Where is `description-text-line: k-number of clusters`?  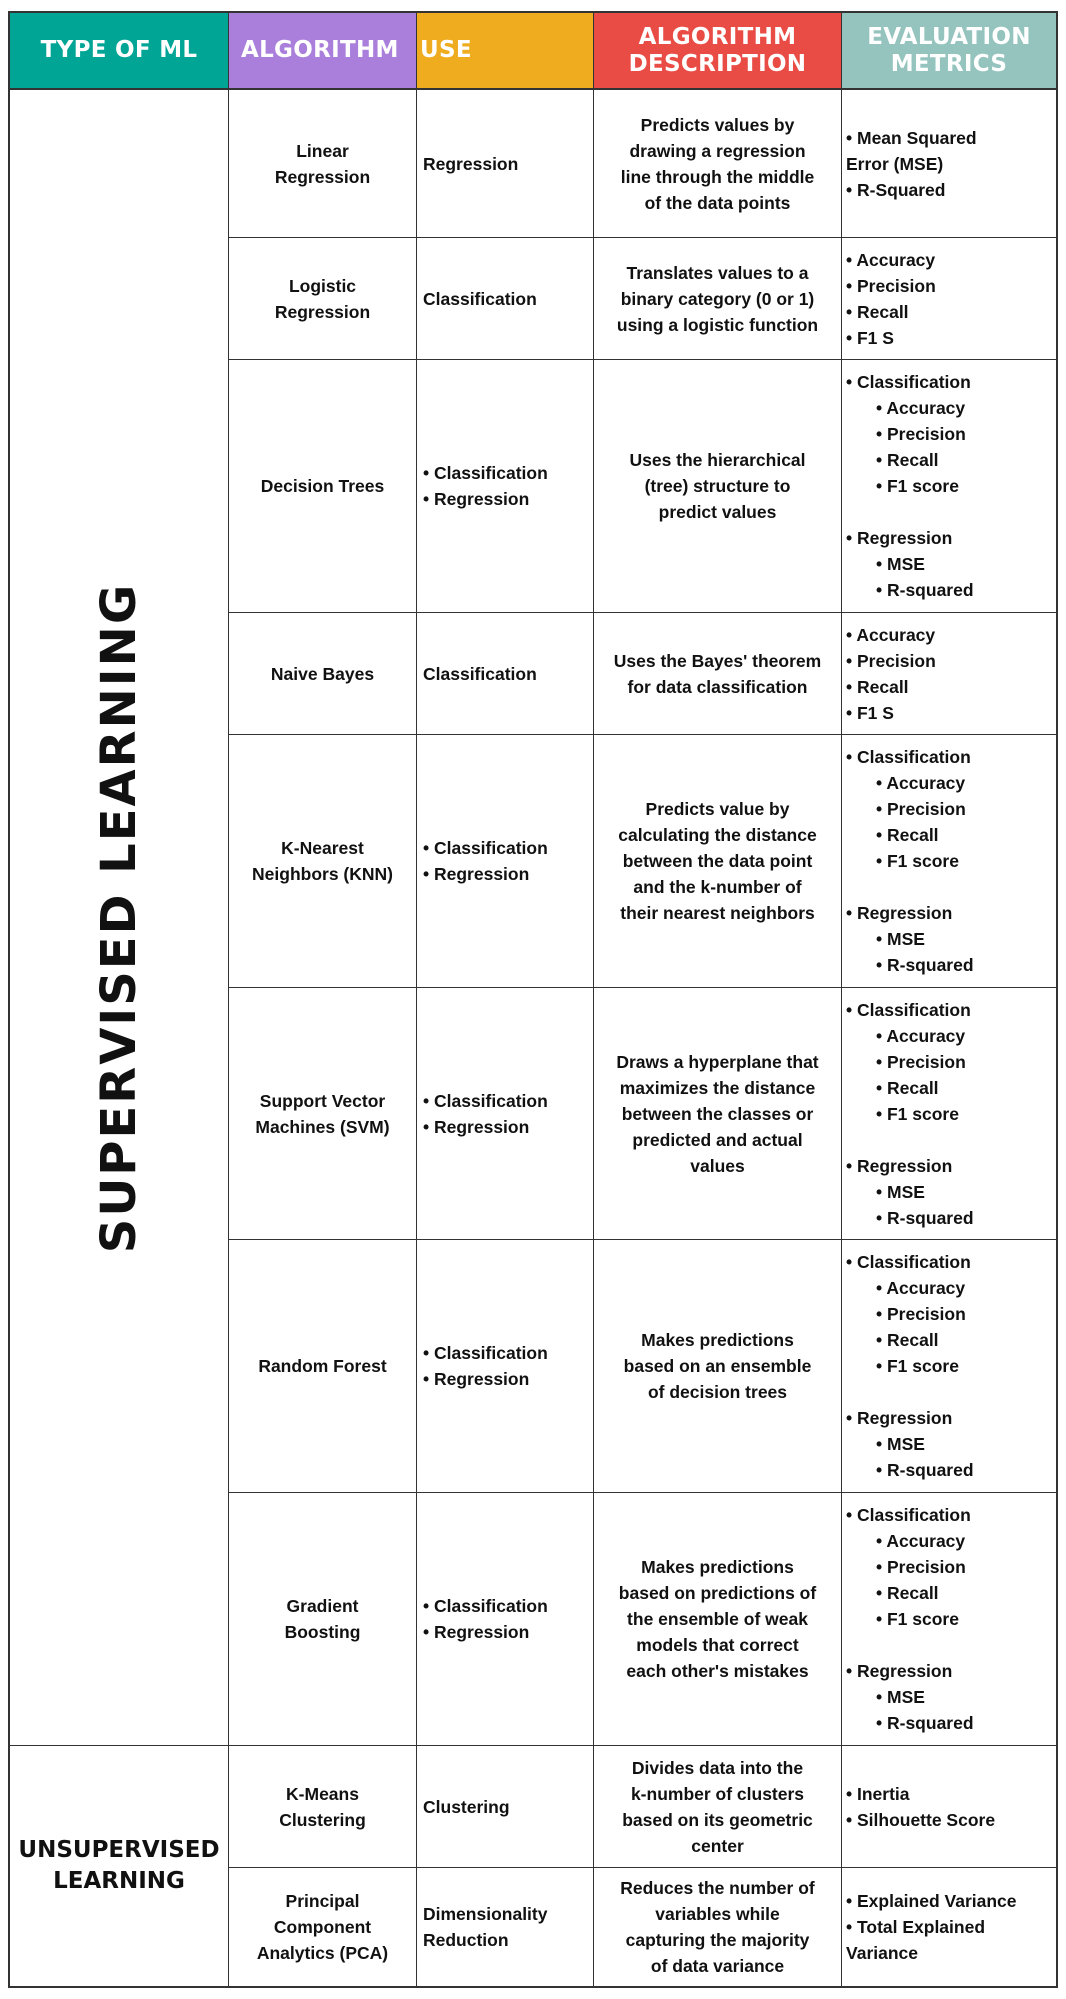
description-text-line: k-number of clusters is located at coordinates (717, 1793).